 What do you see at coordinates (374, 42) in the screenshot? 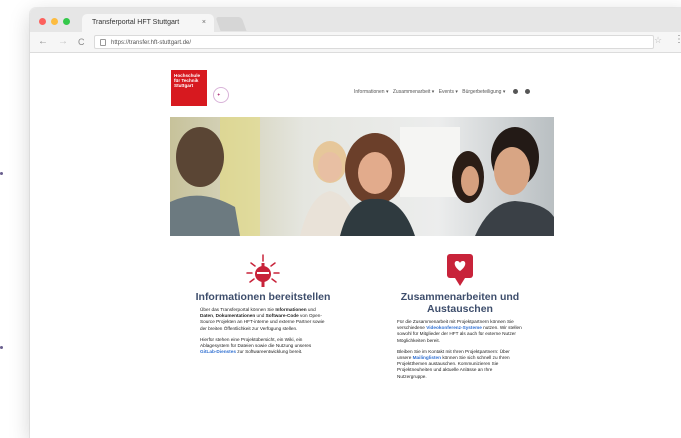
I see `address-bar: https://transfer.hft-stuttgart.de/` at bounding box center [374, 42].